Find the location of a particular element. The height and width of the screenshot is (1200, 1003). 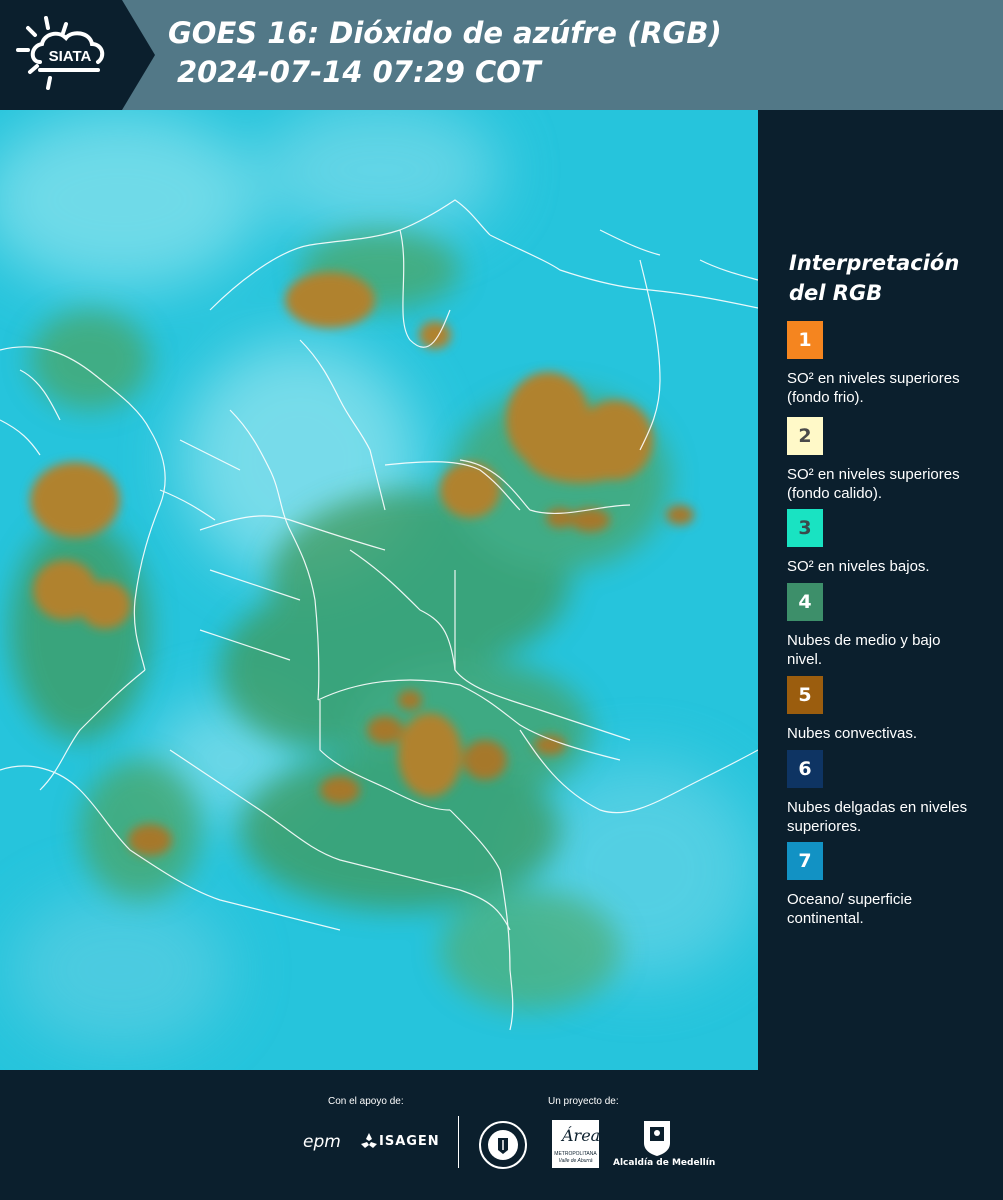

project-label: Un proyecto de: is located at coordinates (583, 1101).